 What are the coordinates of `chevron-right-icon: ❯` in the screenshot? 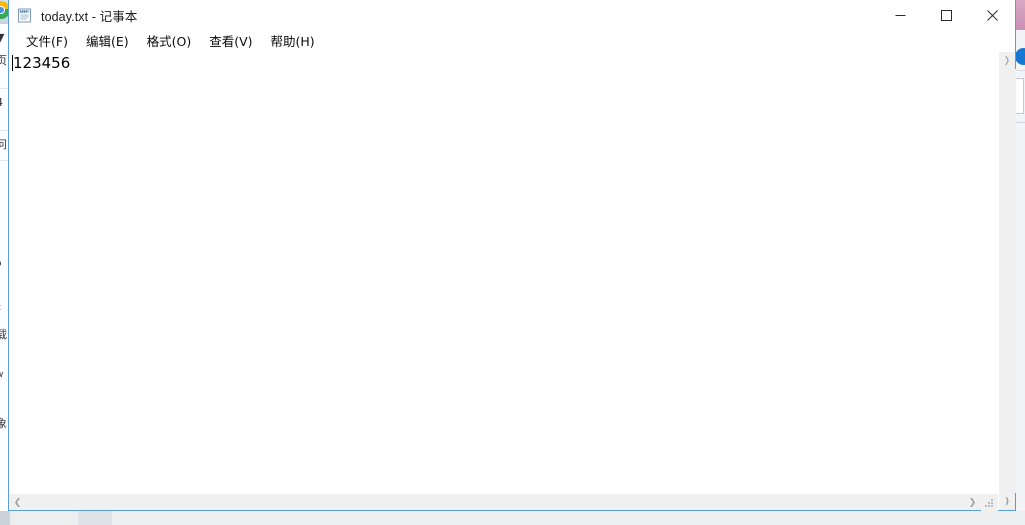 It's located at (972, 502).